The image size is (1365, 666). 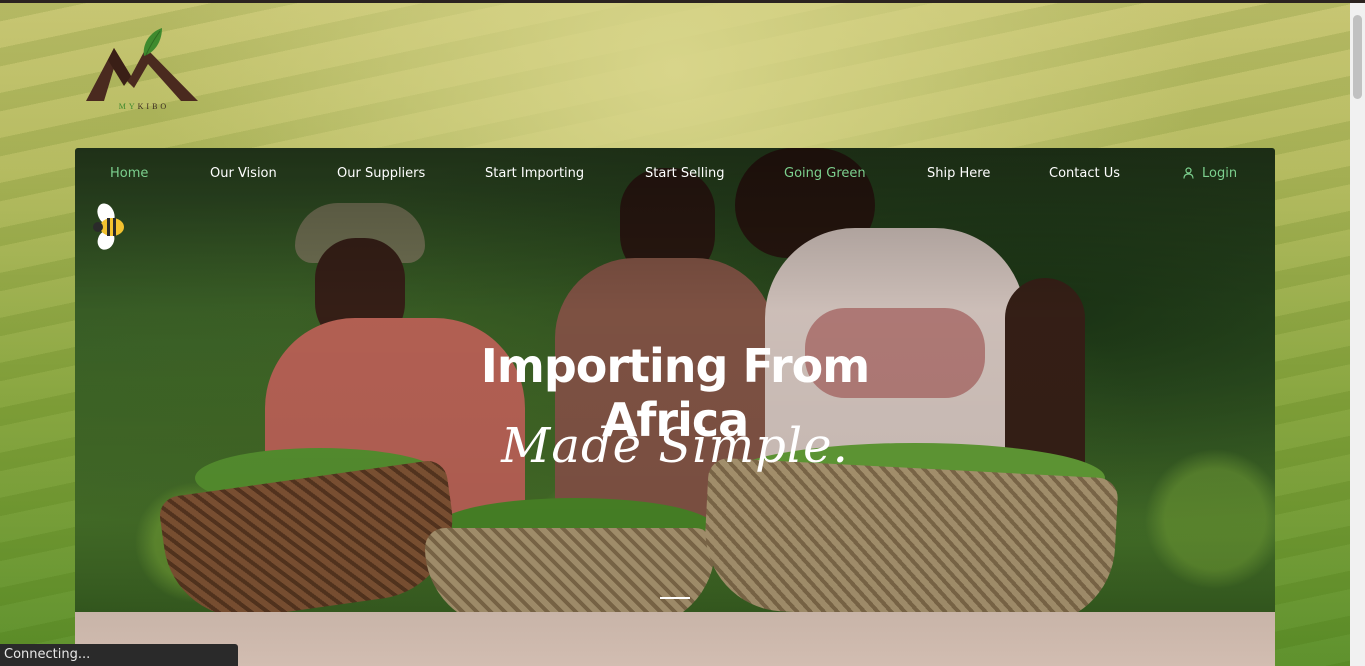 What do you see at coordinates (675, 365) in the screenshot?
I see `hero-headline-line1: Importing From` at bounding box center [675, 365].